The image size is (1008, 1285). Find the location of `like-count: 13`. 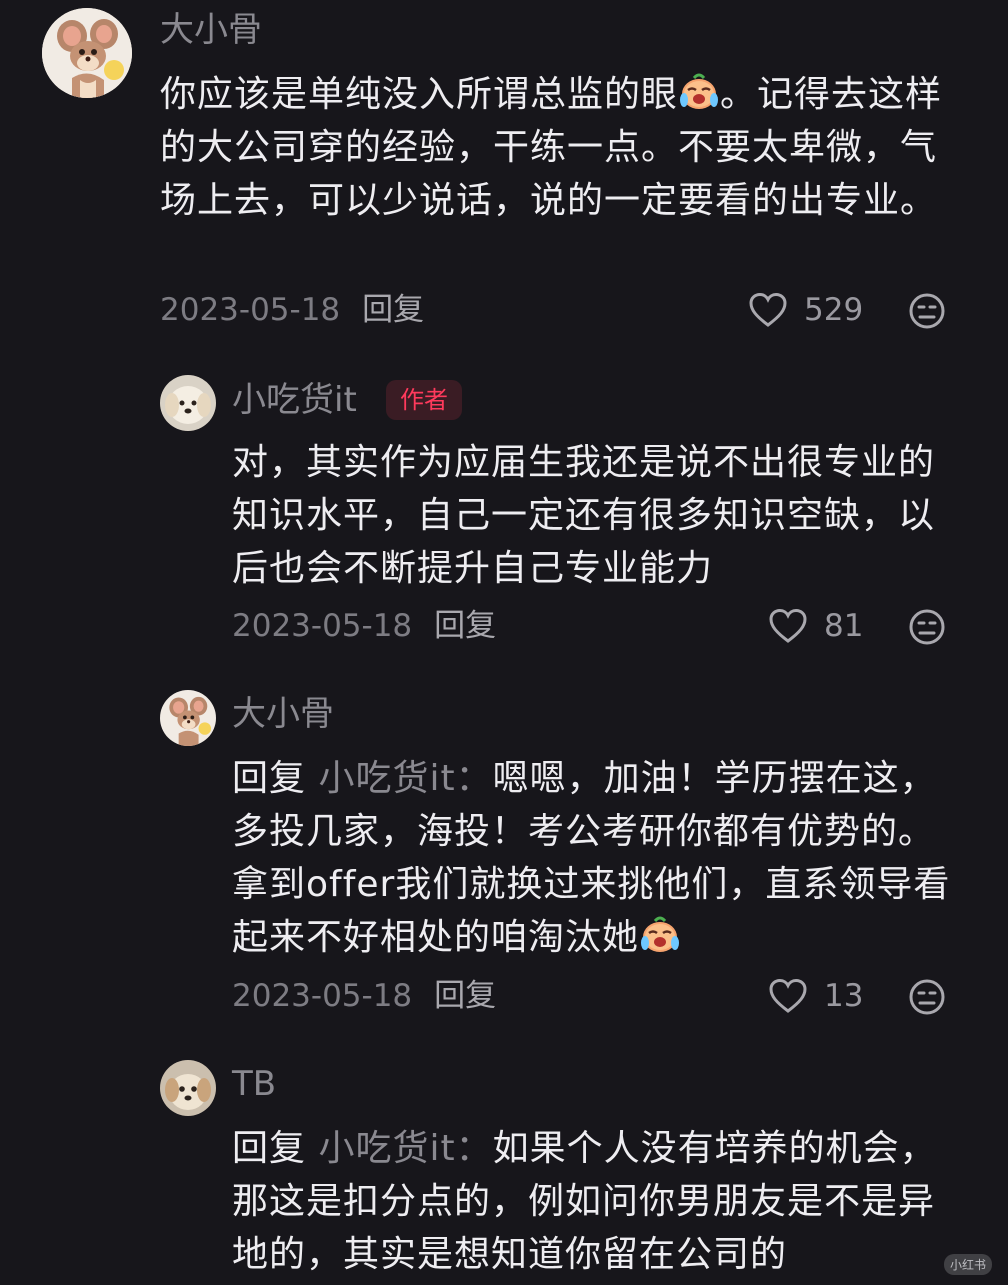

like-count: 13 is located at coordinates (844, 996).